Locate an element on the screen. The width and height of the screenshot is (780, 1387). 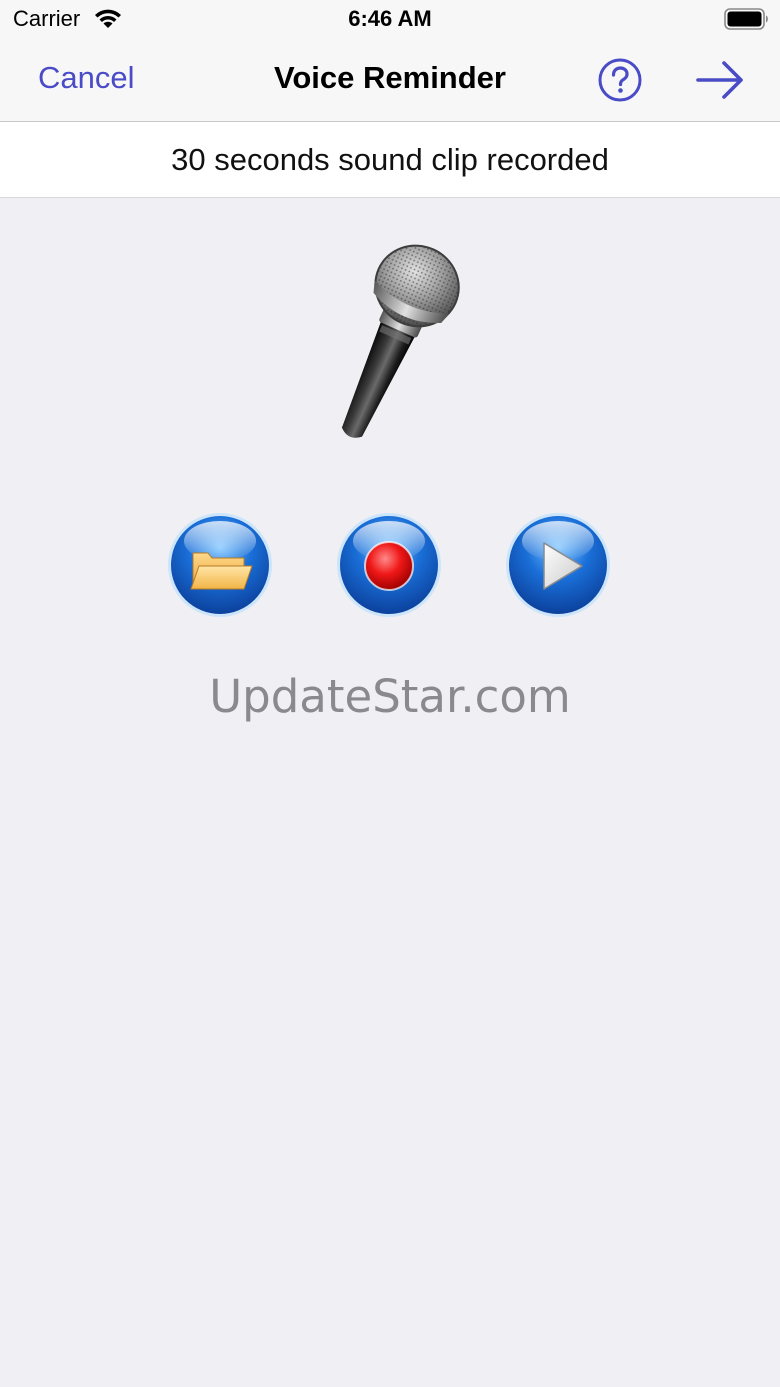
microphone-icon is located at coordinates (400, 341).